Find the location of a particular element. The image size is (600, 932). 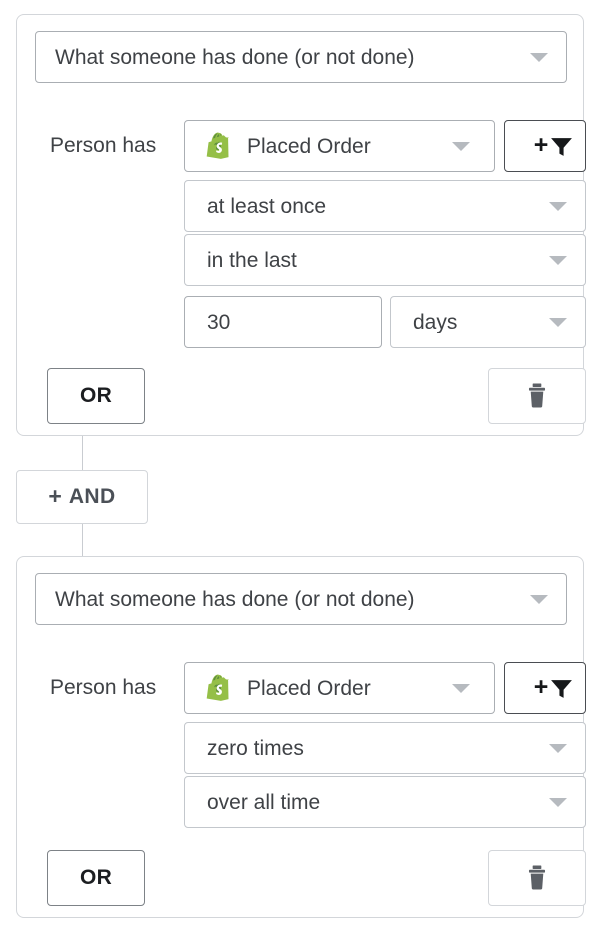

and-label: AND is located at coordinates (92, 496).